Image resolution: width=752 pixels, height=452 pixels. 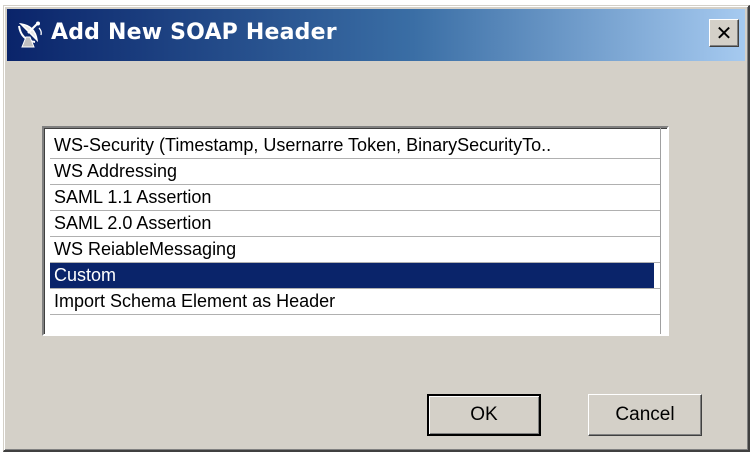 What do you see at coordinates (30, 34) in the screenshot?
I see `satellite-dish-icon` at bounding box center [30, 34].